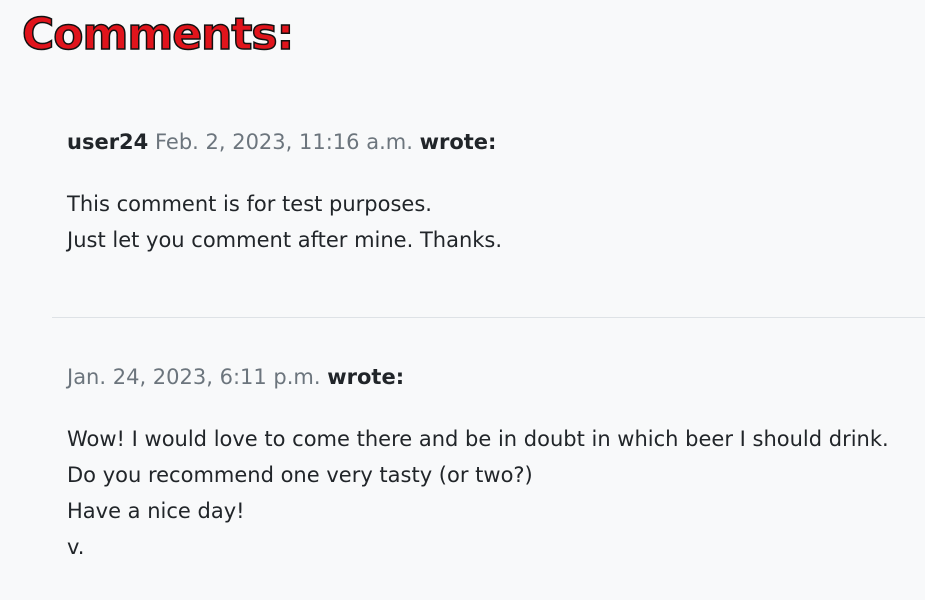  What do you see at coordinates (283, 142) in the screenshot?
I see `comment-date: Feb. 2, 2023, 11:16 a.m.` at bounding box center [283, 142].